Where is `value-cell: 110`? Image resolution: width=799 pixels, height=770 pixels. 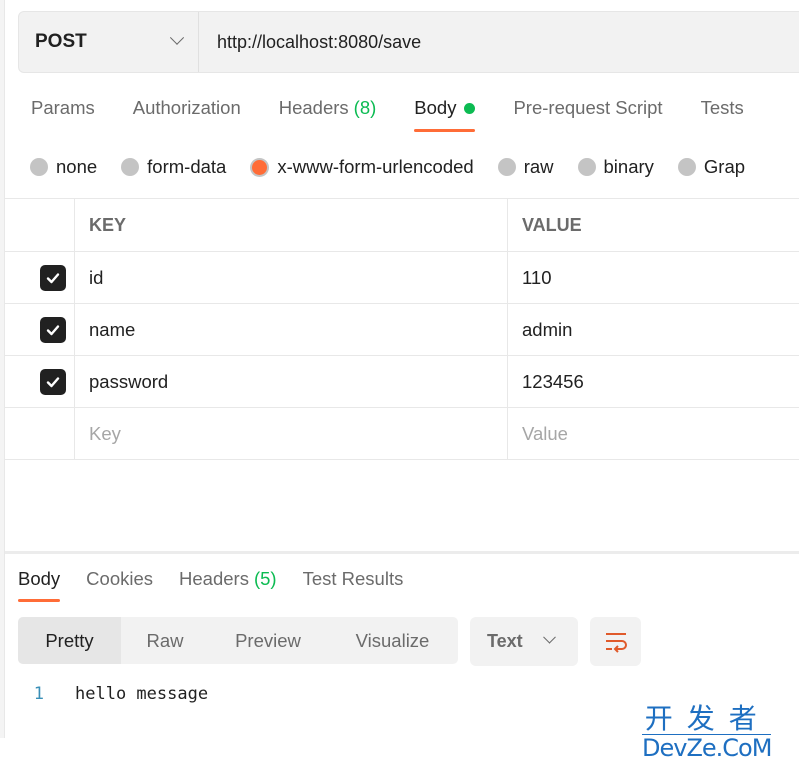 value-cell: 110 is located at coordinates (653, 277).